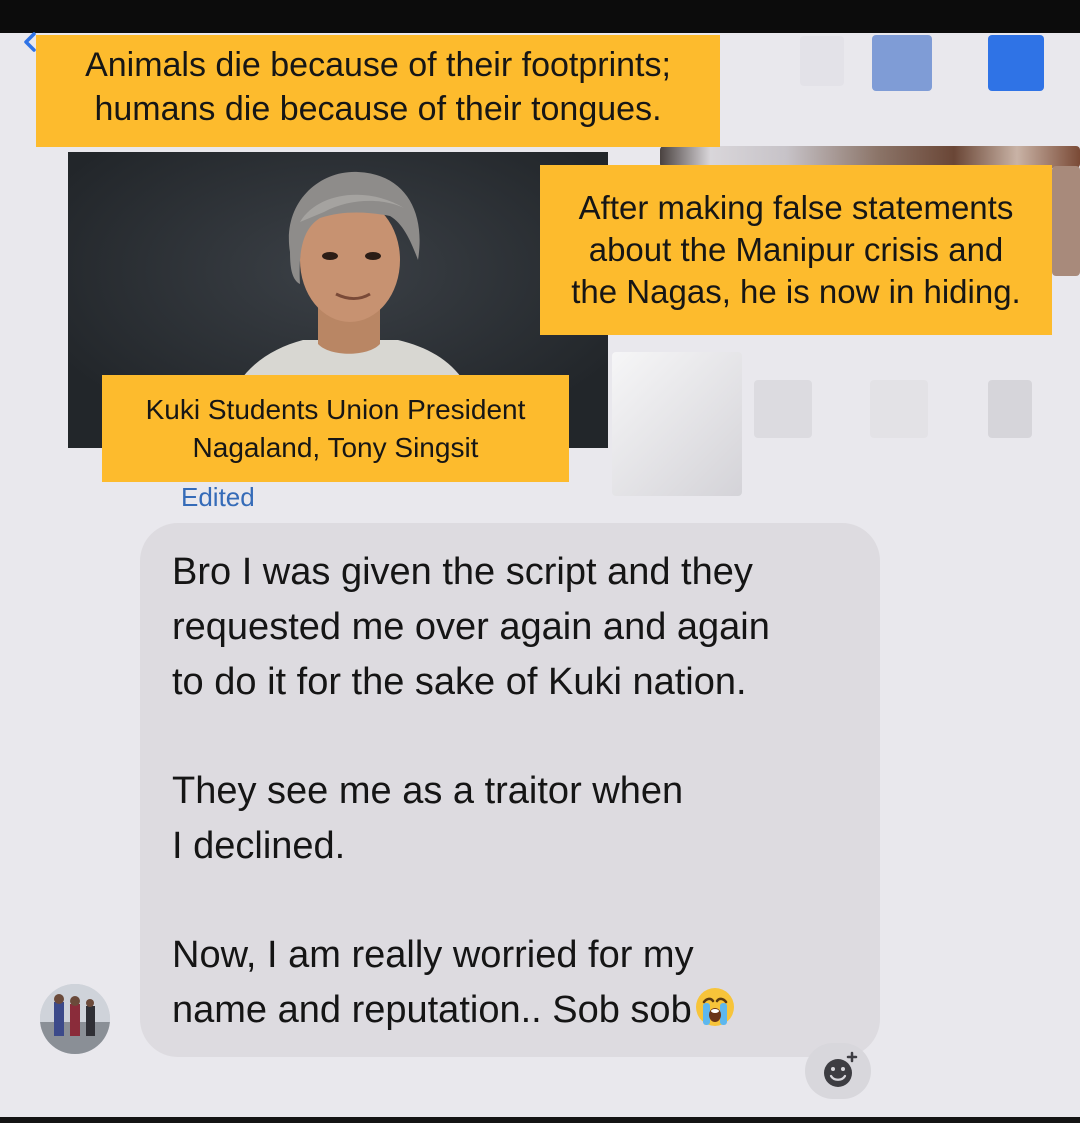 The width and height of the screenshot is (1080, 1123). Describe the element at coordinates (841, 1069) in the screenshot. I see `add-reaction-icon` at that location.